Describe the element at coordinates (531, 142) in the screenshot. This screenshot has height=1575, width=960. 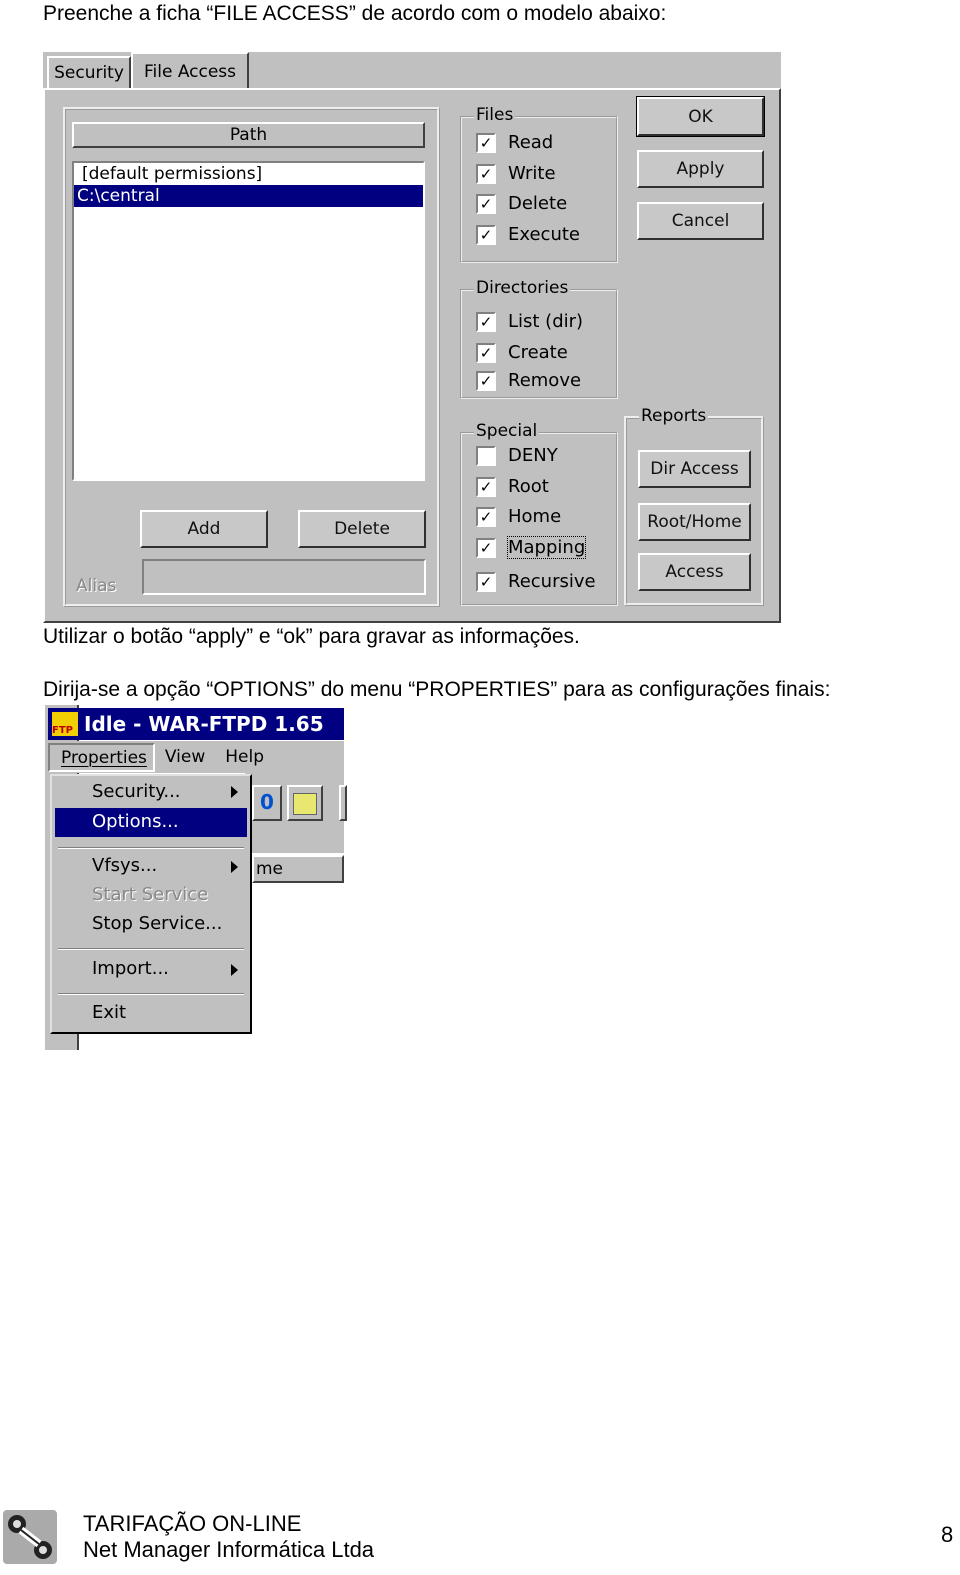
I see `checkbox-label: Read` at that location.